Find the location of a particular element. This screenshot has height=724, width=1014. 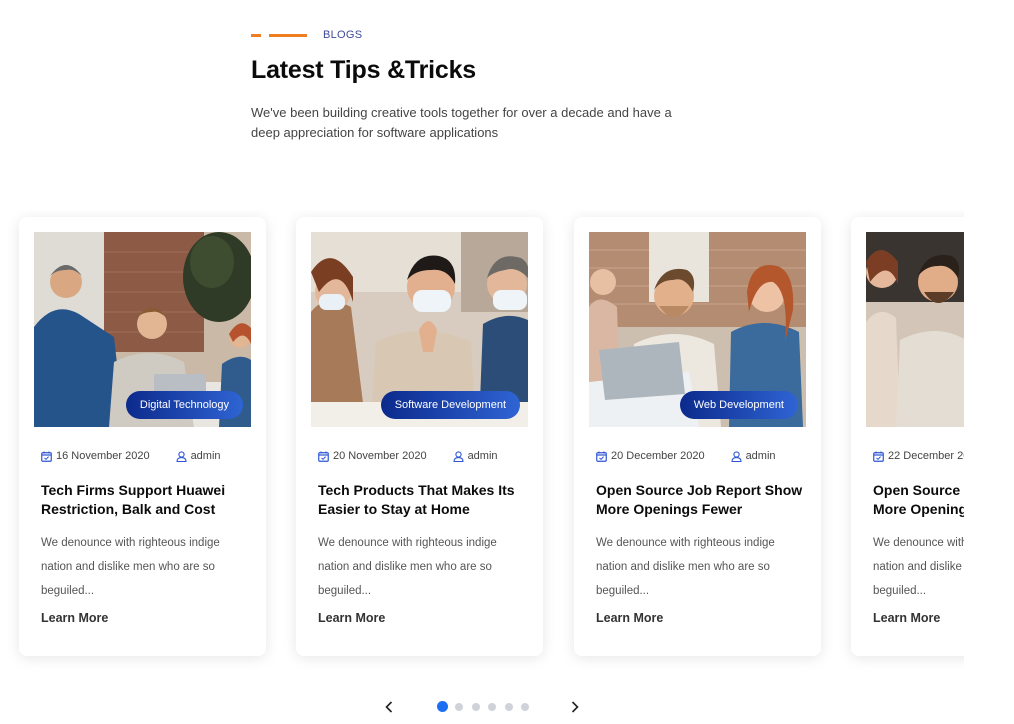

card-image: Software Development is located at coordinates (419, 329).